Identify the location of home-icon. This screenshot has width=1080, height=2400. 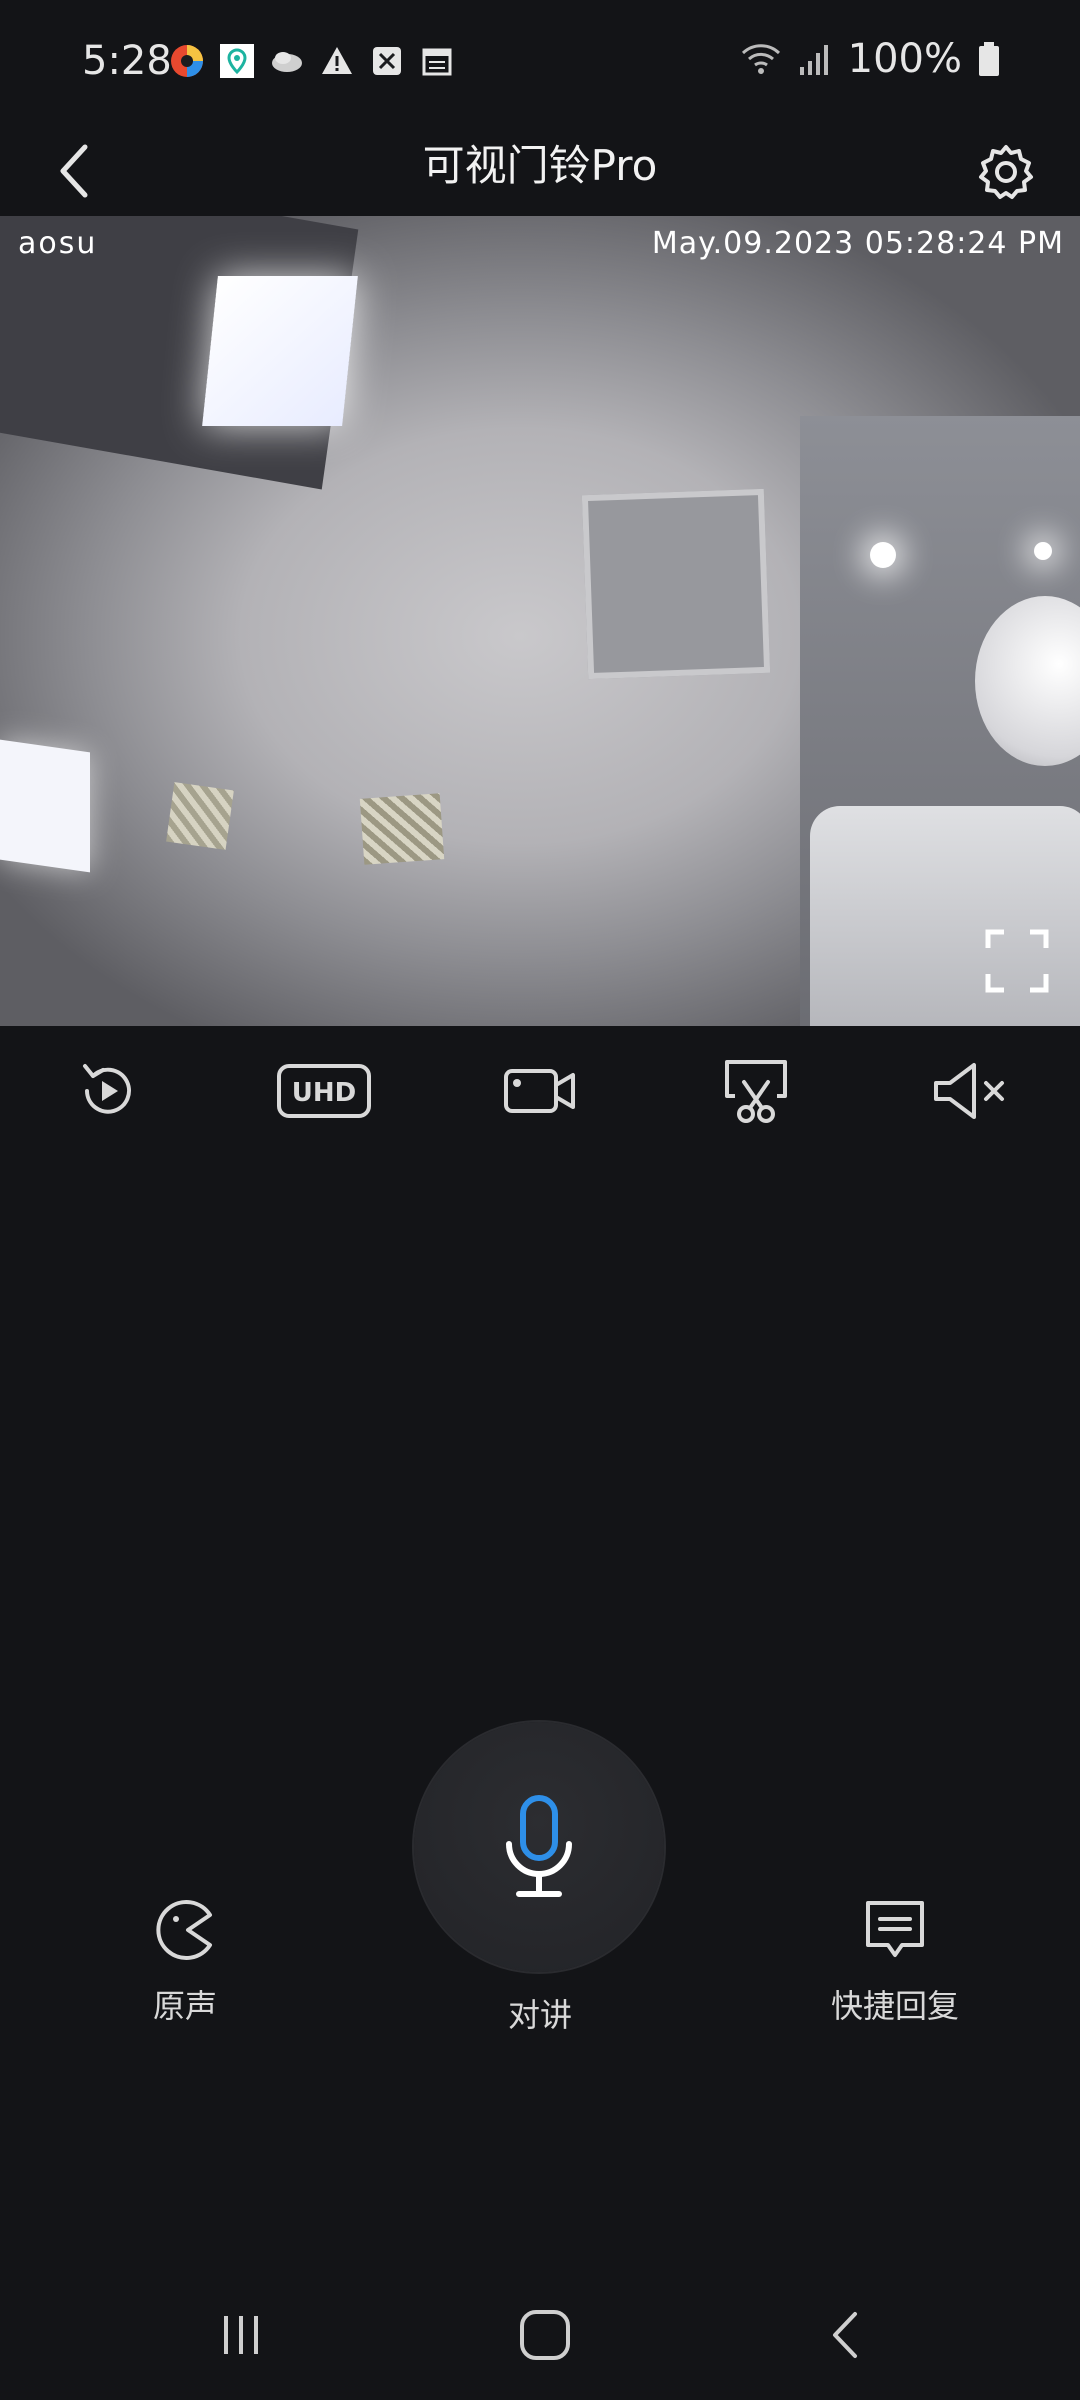
(545, 2335).